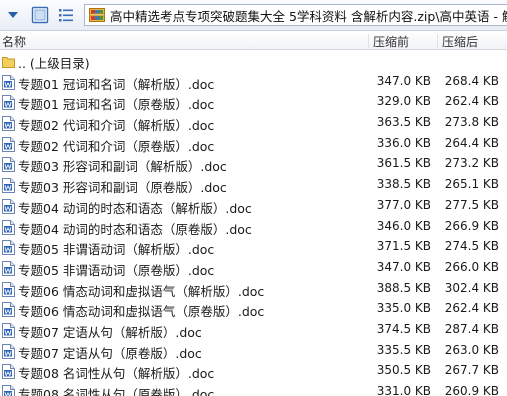  Describe the element at coordinates (403, 204) in the screenshot. I see `file-size-before: 377.0 KB` at that location.